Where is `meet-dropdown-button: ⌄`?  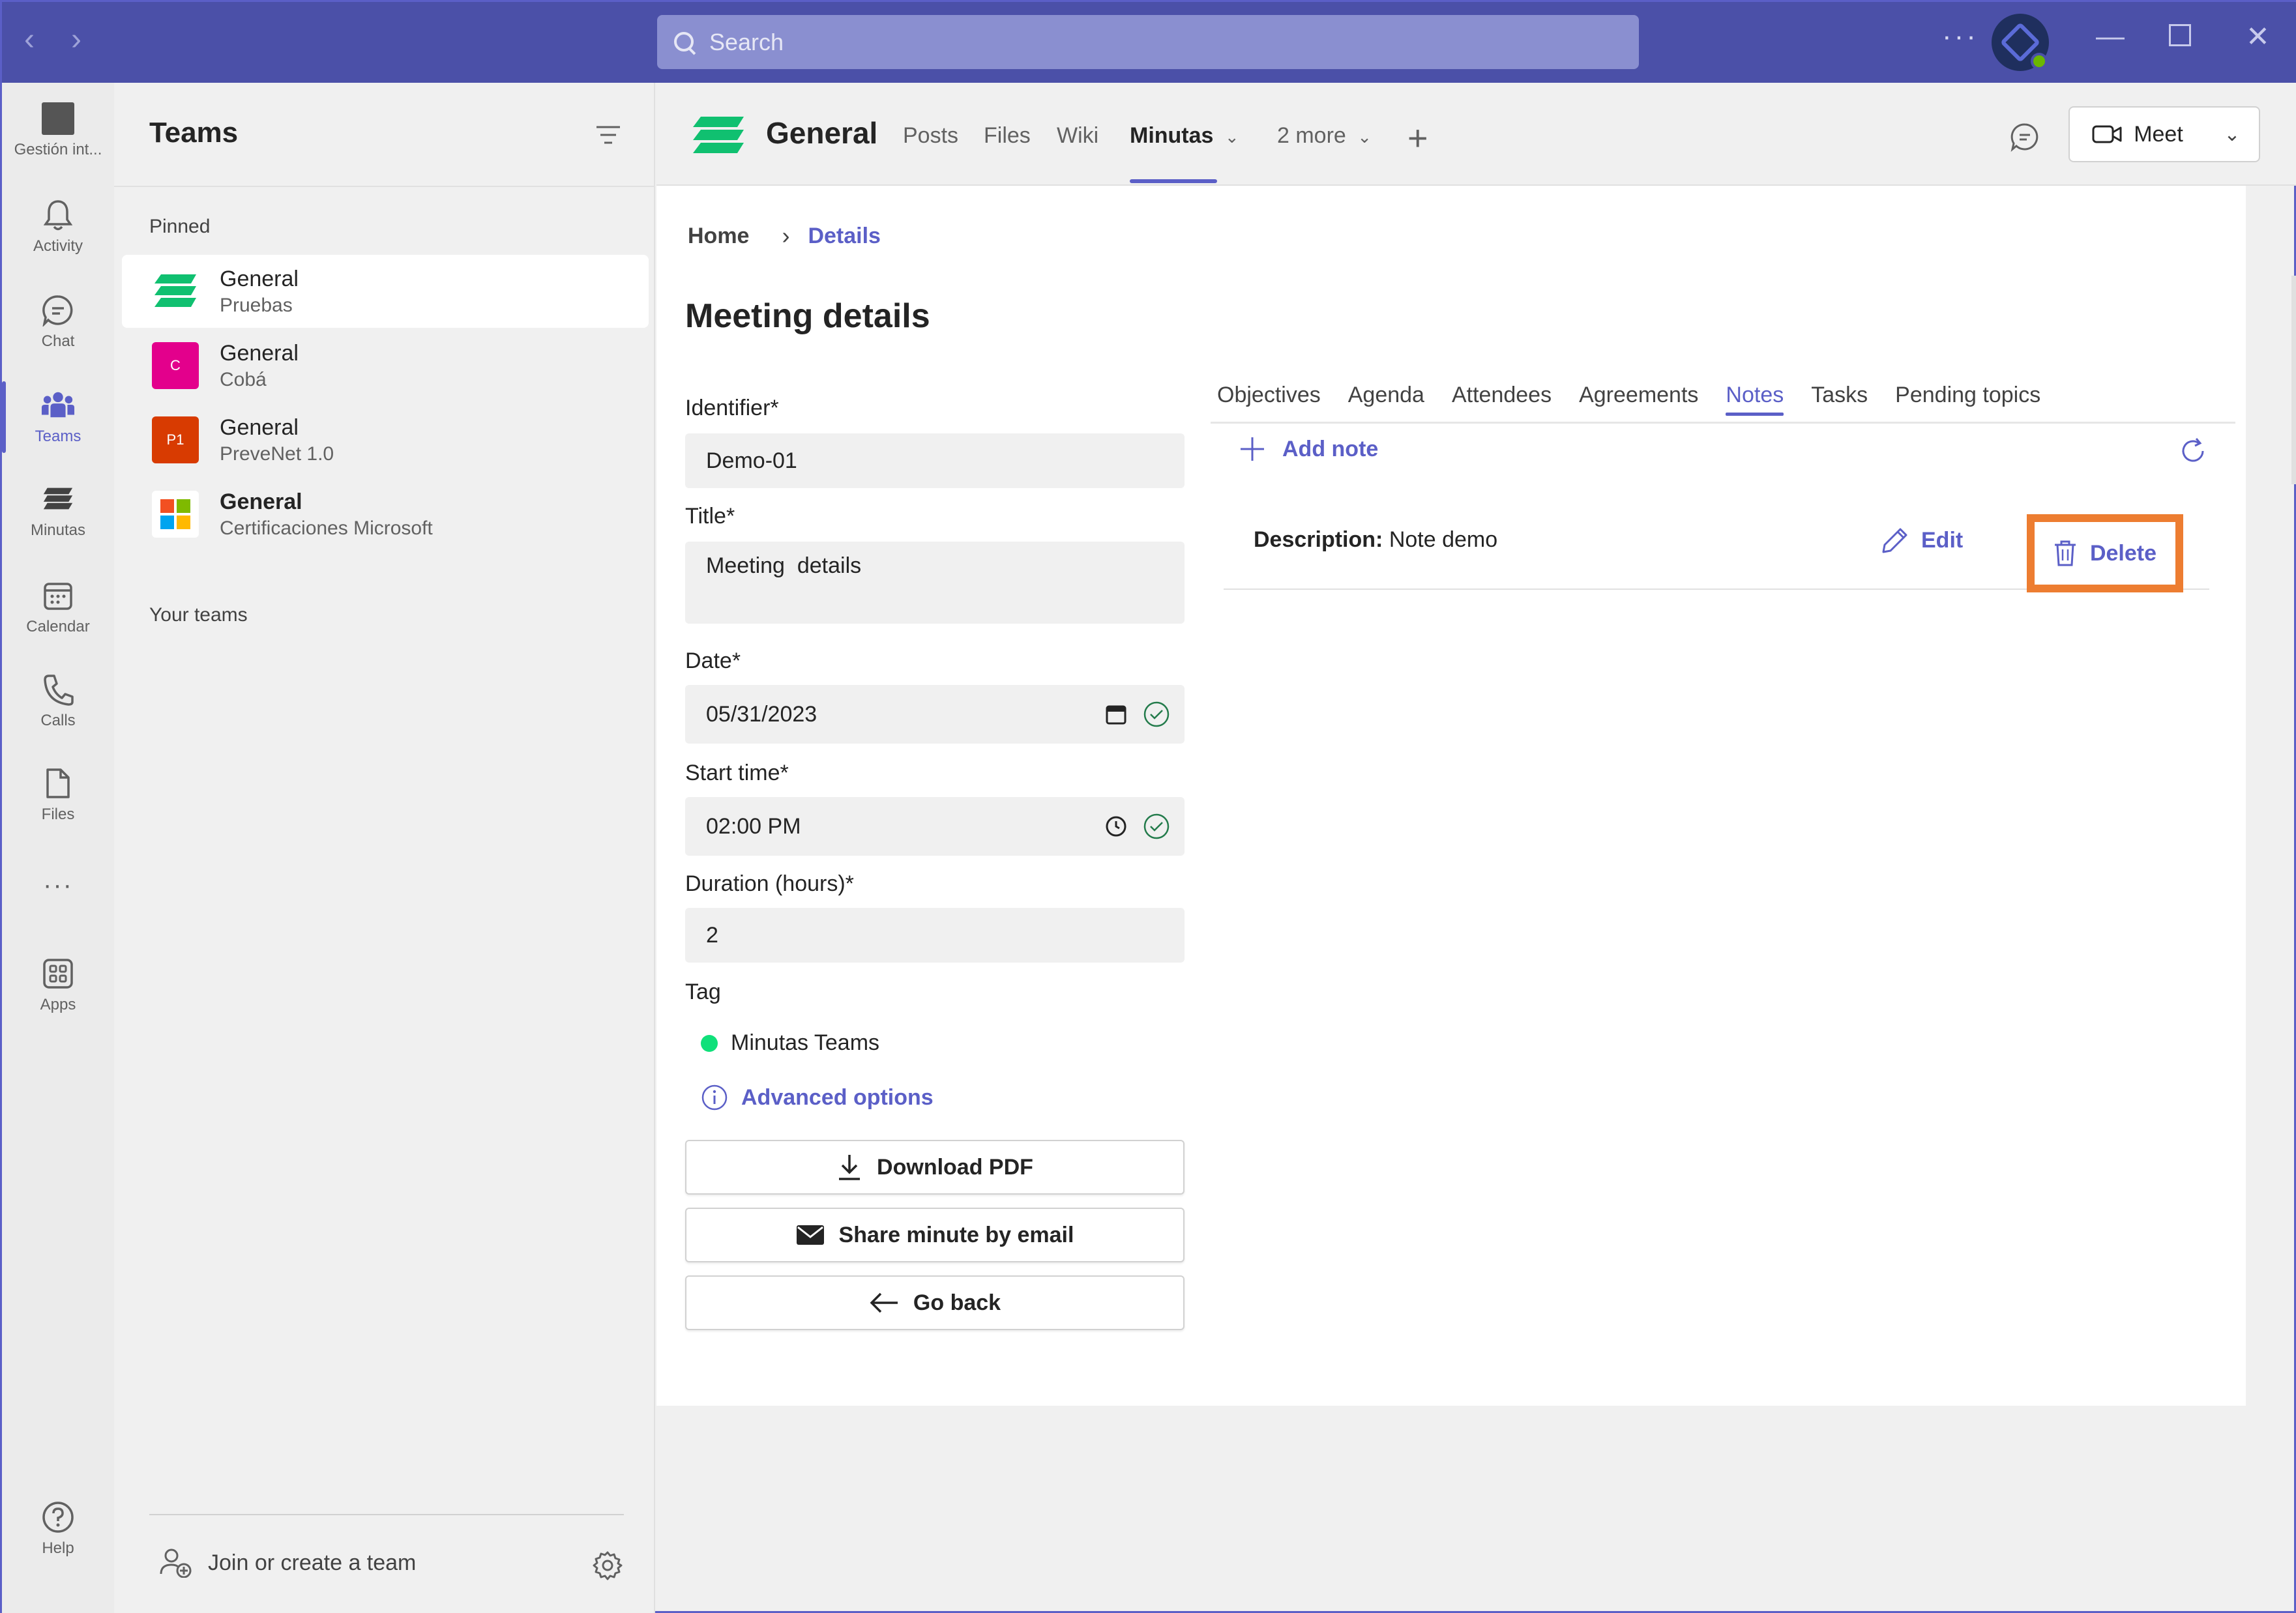
meet-dropdown-button: ⌄ is located at coordinates (2232, 134).